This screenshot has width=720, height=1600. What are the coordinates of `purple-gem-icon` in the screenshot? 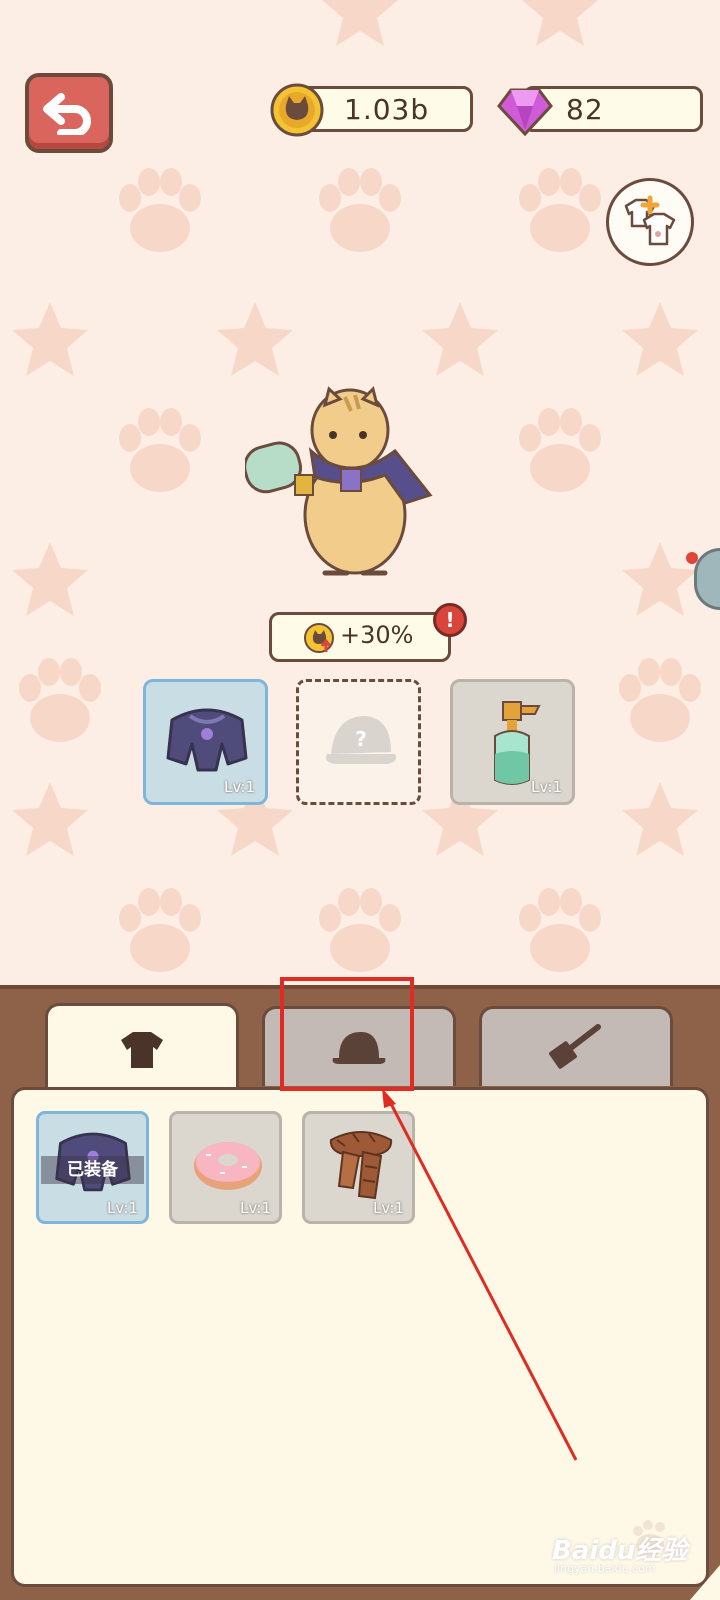 It's located at (525, 112).